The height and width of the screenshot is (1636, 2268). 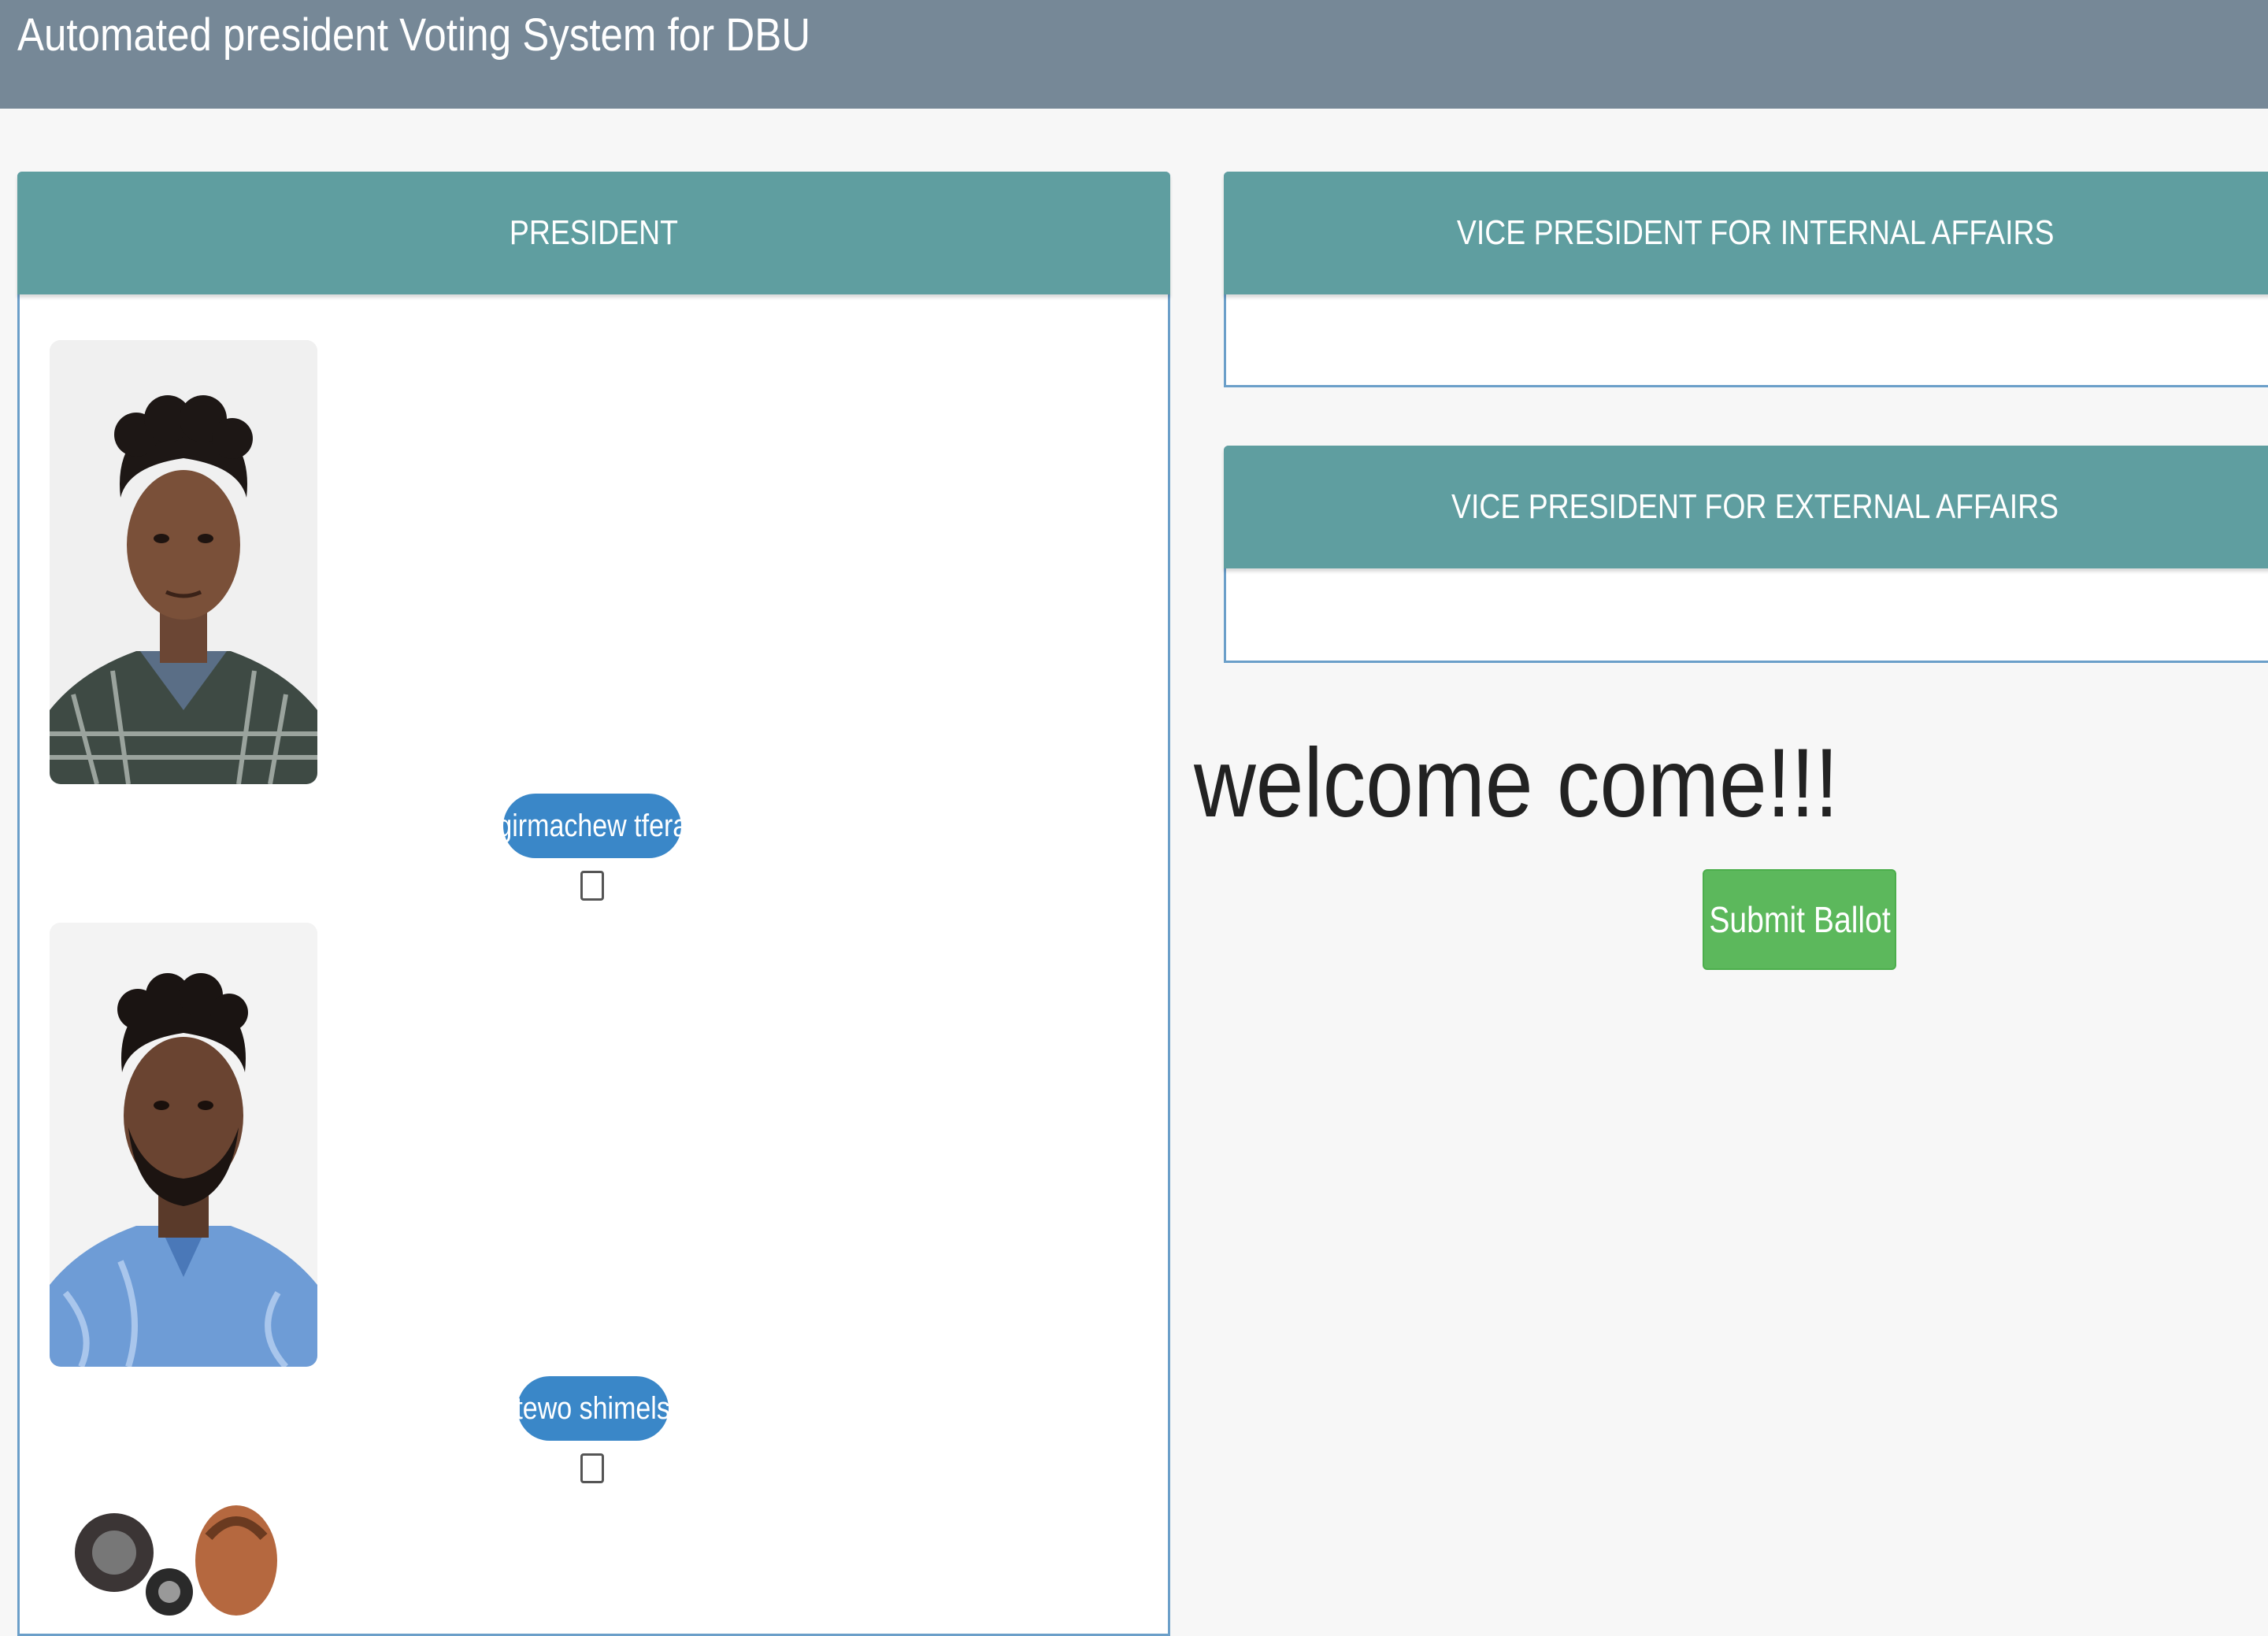 I want to click on submit-ballot-label: Submit Ballot, so click(x=1799, y=919).